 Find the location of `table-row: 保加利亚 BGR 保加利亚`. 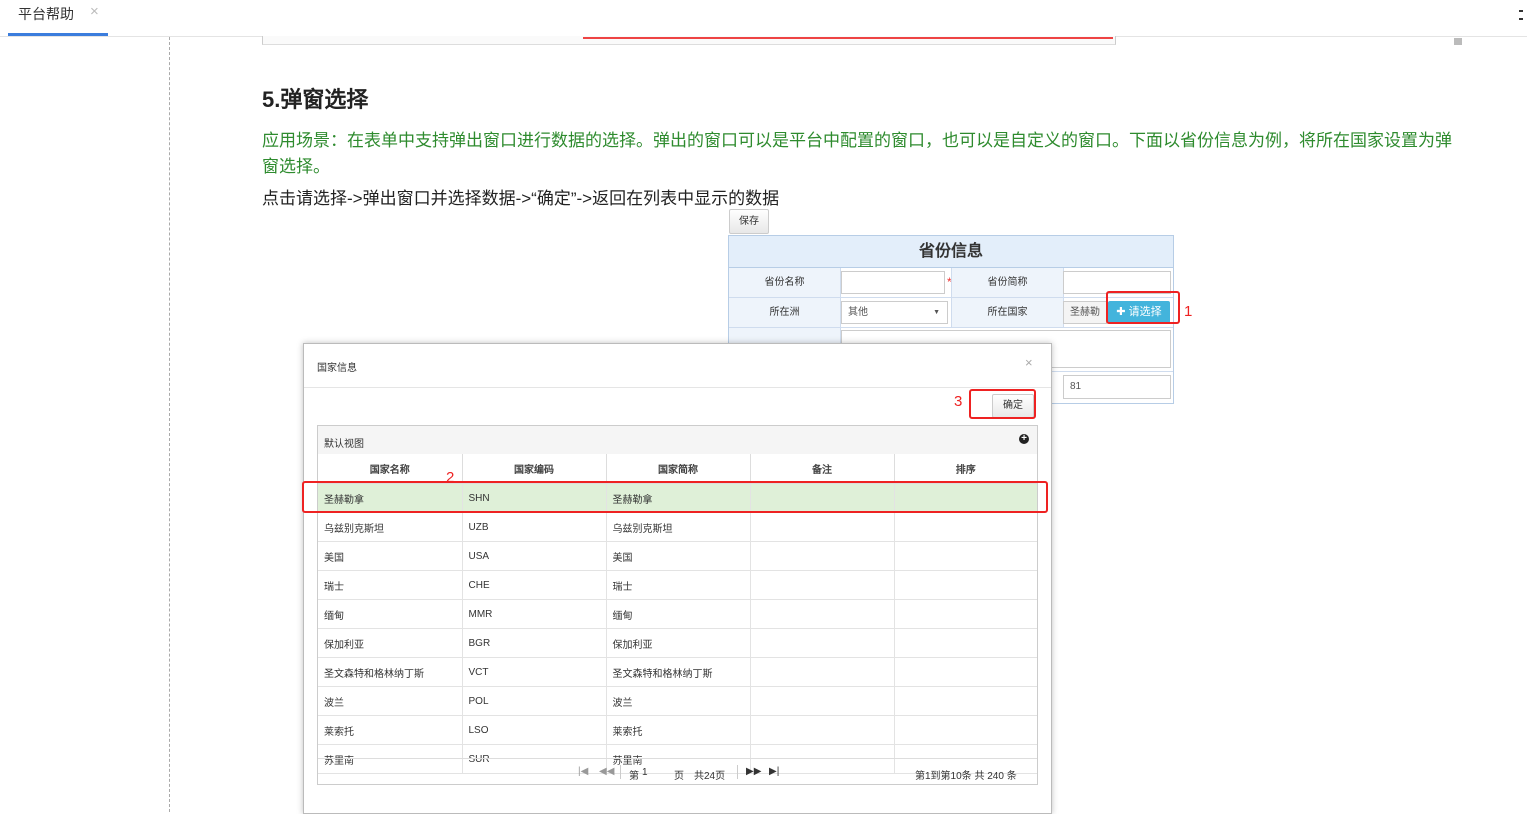

table-row: 保加利亚 BGR 保加利亚 is located at coordinates (677, 643).